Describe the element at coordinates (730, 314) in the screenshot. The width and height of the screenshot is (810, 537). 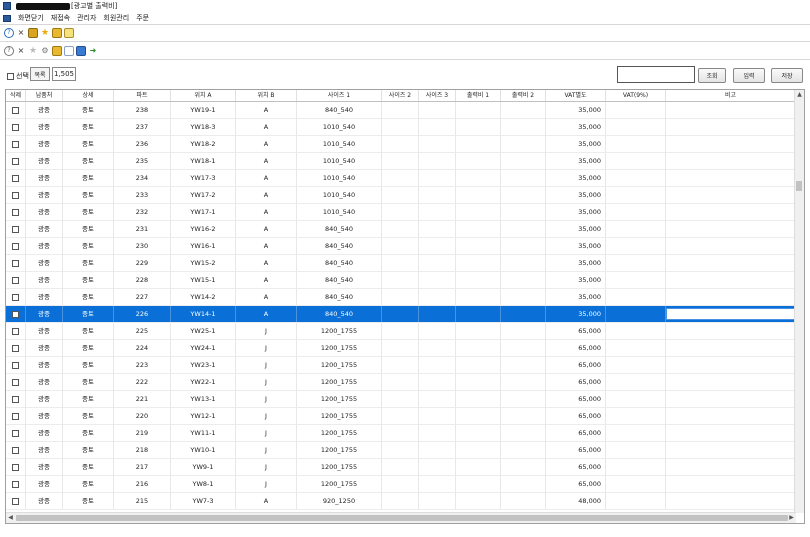
I see `note-edit-input` at that location.